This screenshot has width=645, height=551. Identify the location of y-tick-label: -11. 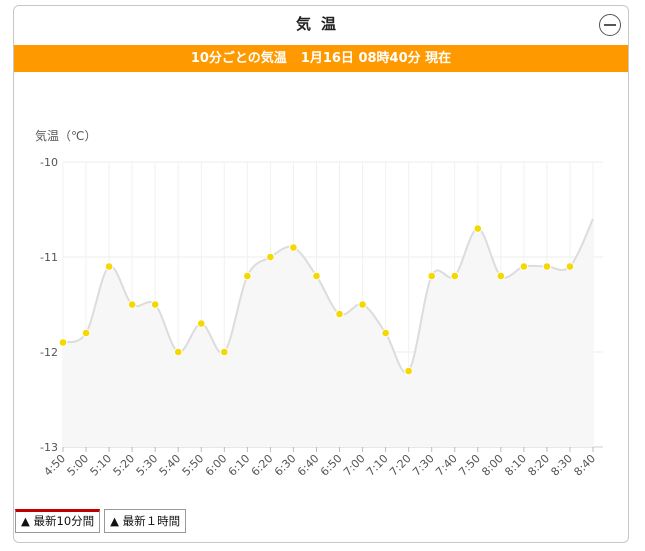
(49, 257).